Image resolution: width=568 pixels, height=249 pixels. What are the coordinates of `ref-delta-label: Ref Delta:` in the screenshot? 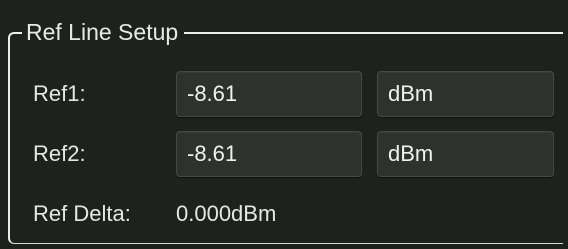 It's located at (82, 213).